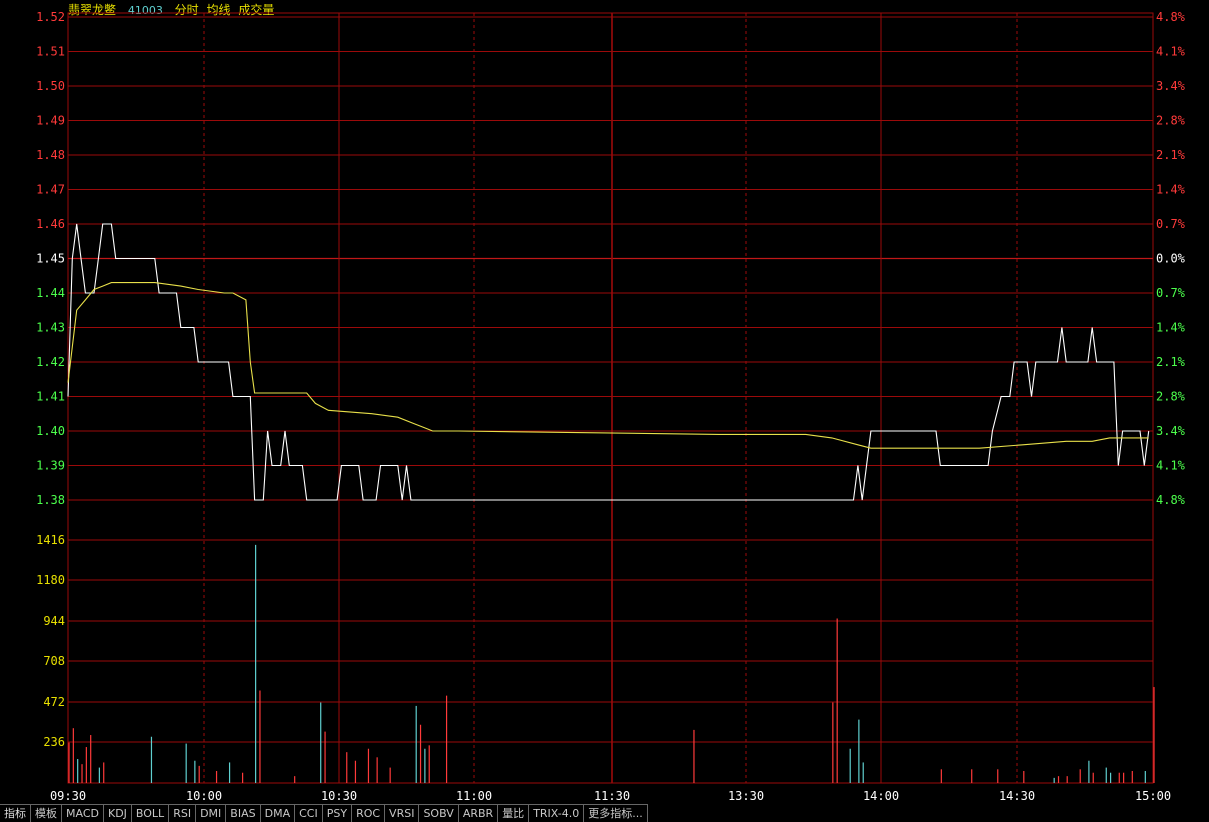  Describe the element at coordinates (211, 813) in the screenshot. I see `tab-6: DMI` at that location.